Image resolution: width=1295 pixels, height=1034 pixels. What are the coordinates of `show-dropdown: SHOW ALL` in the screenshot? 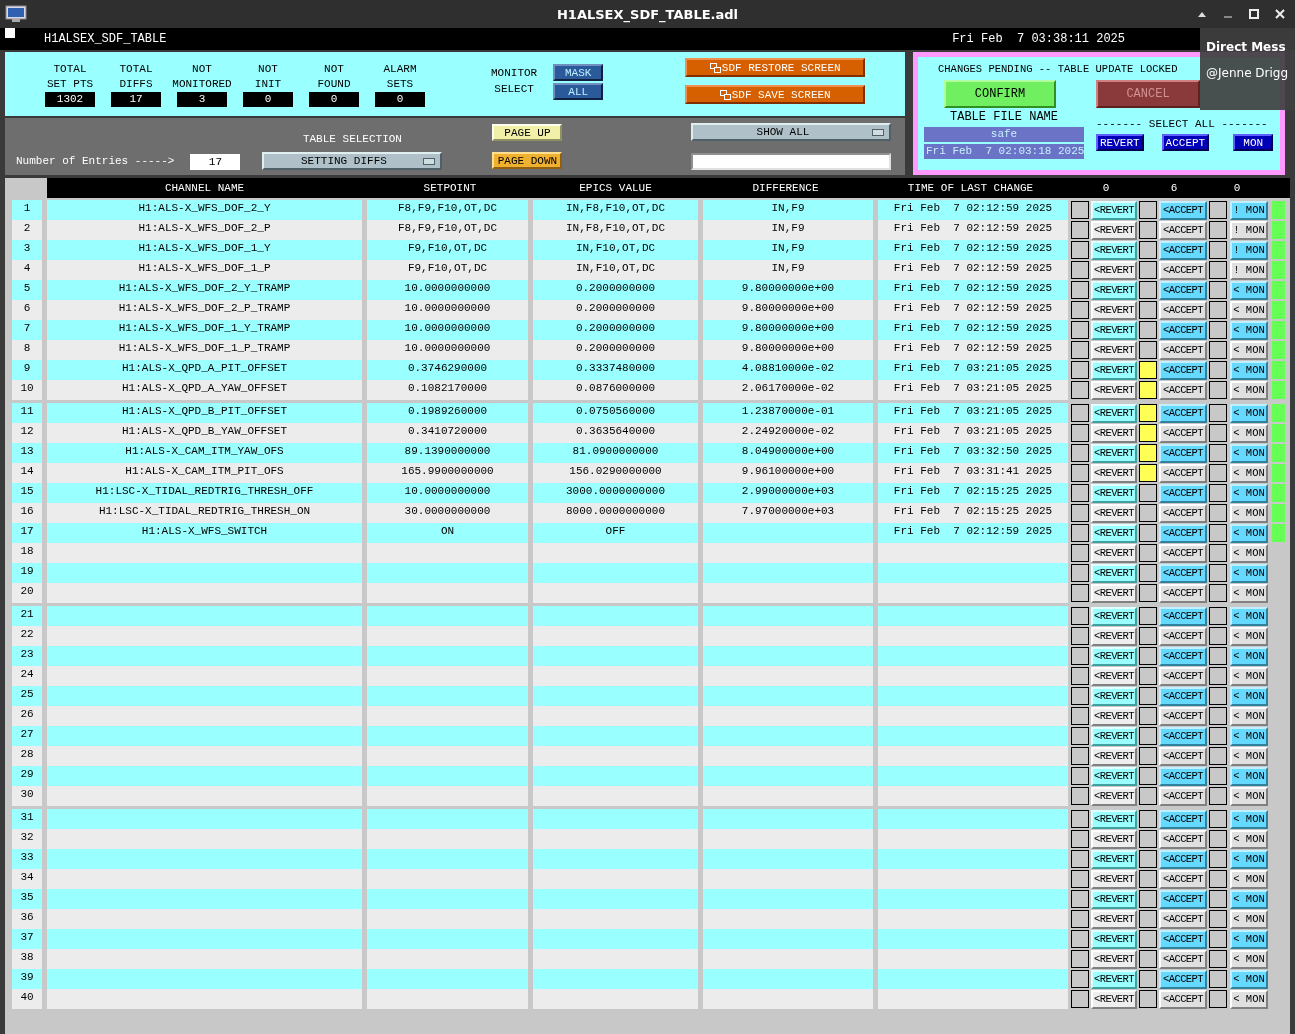 It's located at (791, 132).